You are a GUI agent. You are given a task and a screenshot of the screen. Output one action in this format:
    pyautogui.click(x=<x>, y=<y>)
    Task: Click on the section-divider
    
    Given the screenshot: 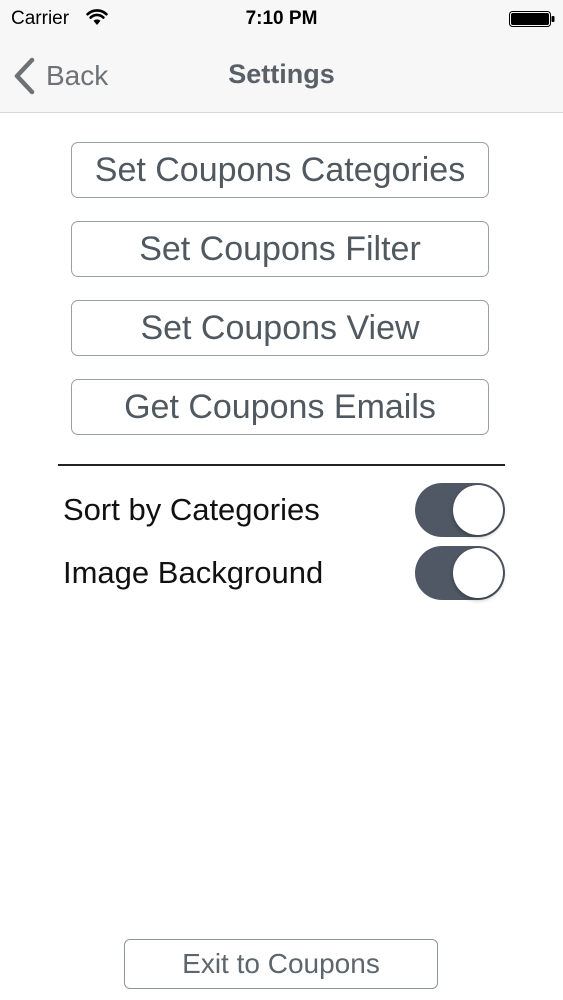 What is the action you would take?
    pyautogui.click(x=281, y=465)
    